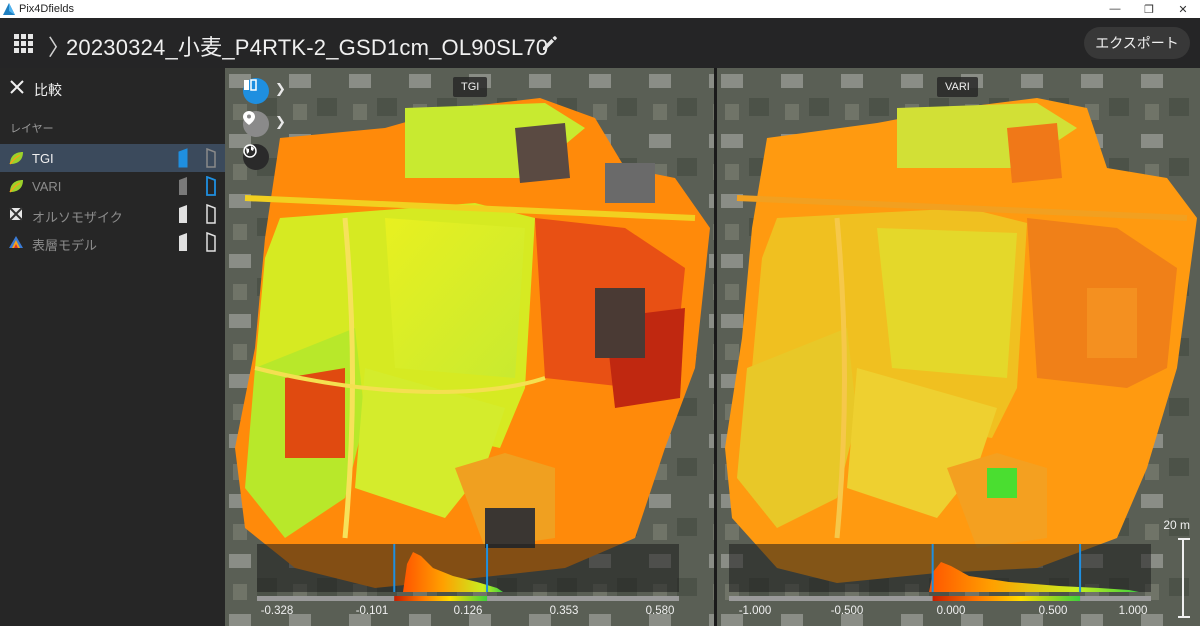 This screenshot has height=626, width=1200. I want to click on tgi-histogram-legend: -0.328 -0.101 0.126 0.353 0.580, so click(468, 582).